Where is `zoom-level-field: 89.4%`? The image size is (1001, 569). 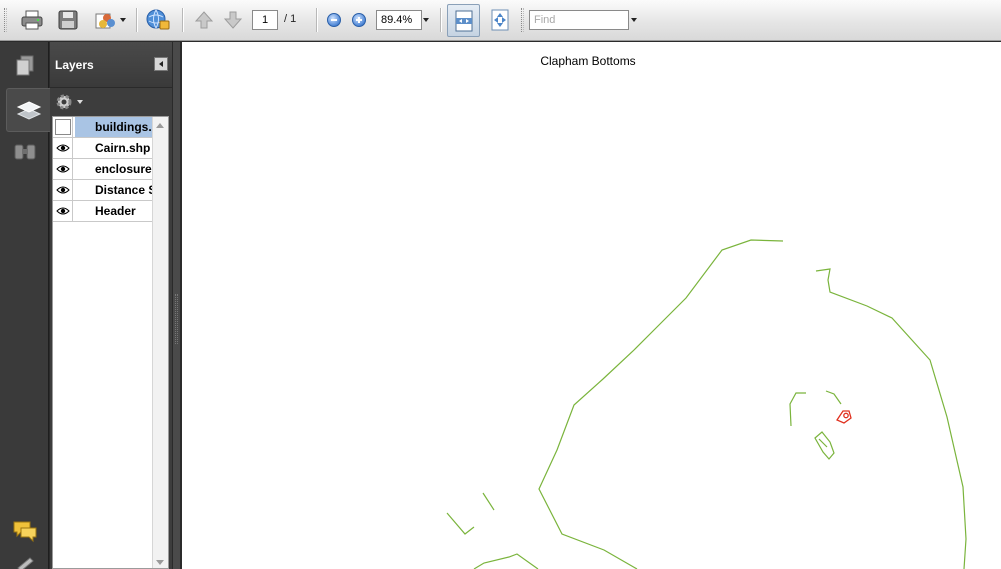
zoom-level-field: 89.4% is located at coordinates (399, 20).